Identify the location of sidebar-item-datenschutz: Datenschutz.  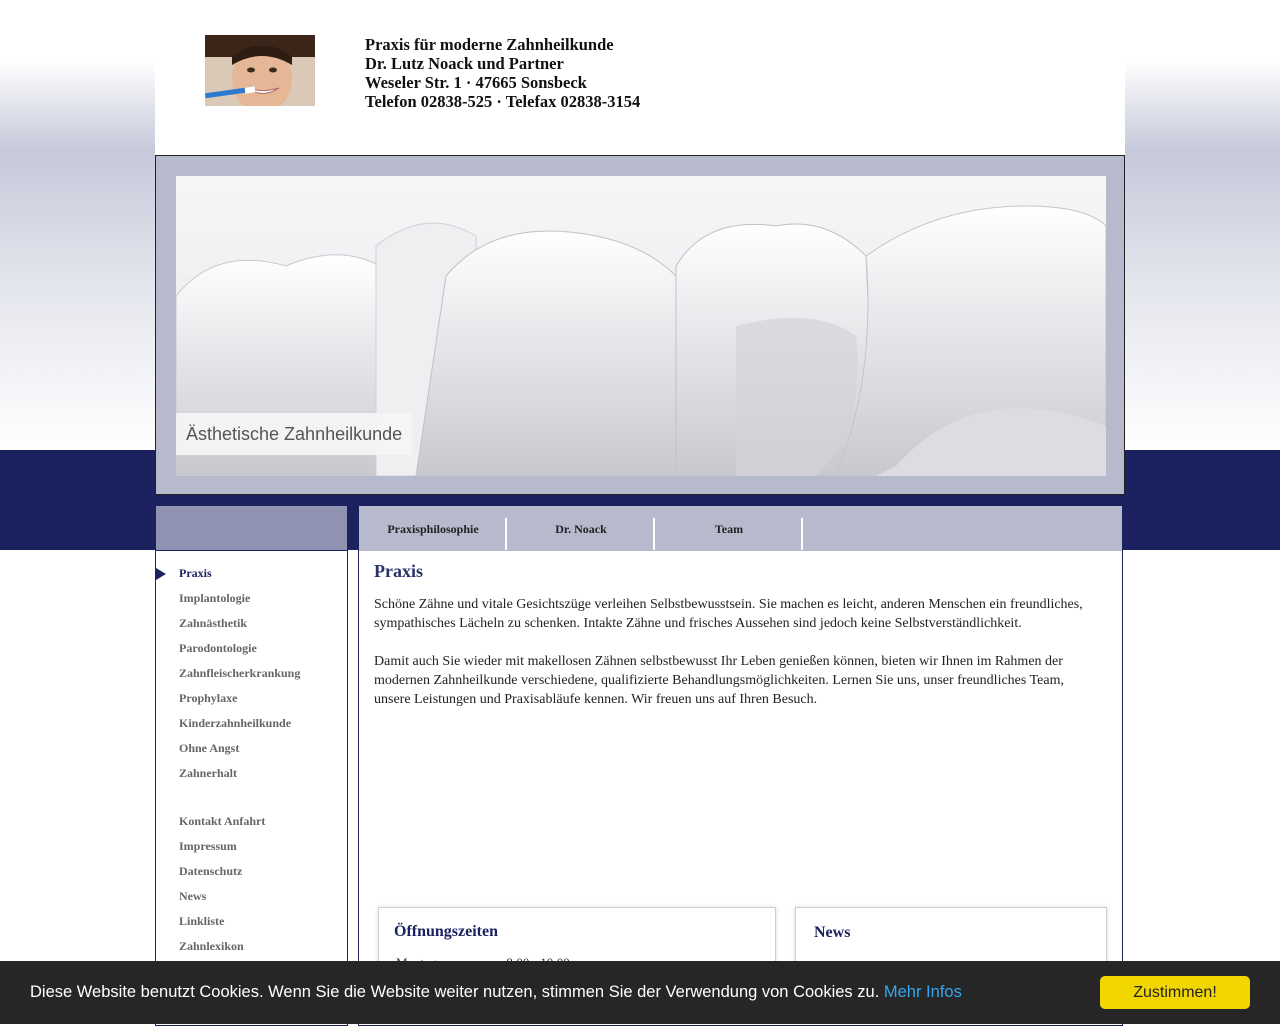
(251, 871).